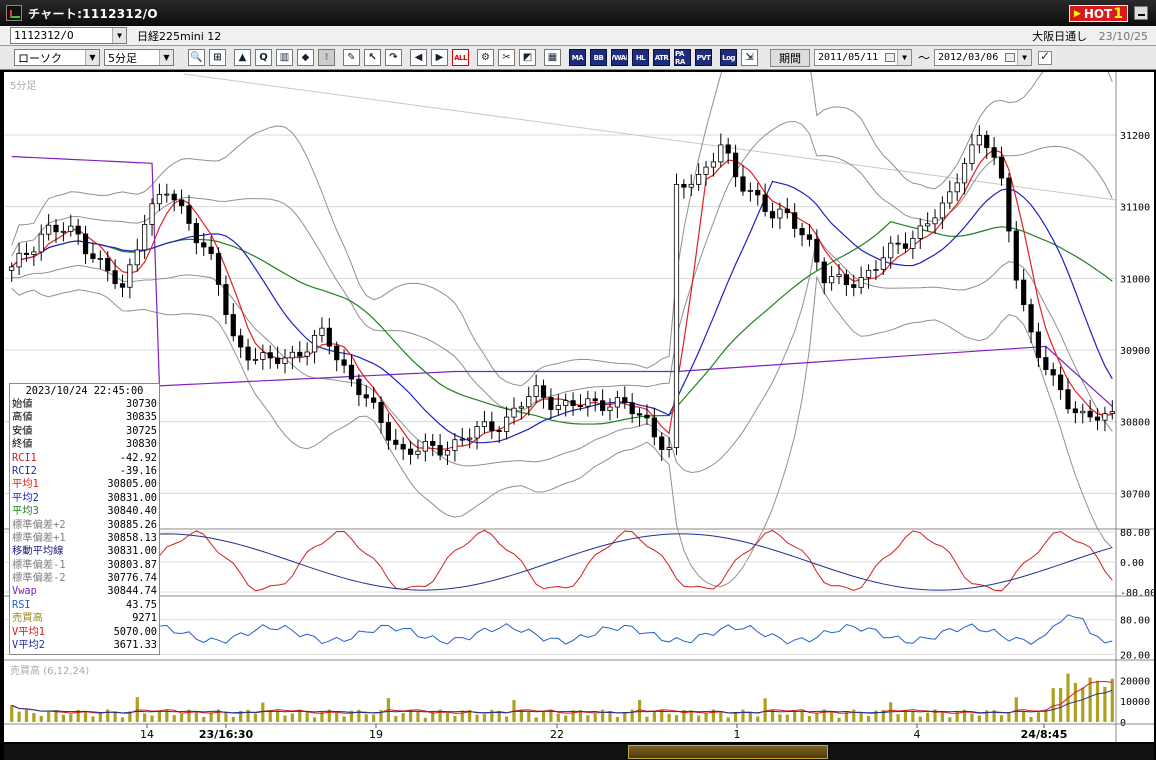  What do you see at coordinates (68, 35) in the screenshot?
I see `symbol-select: 1112312/O ▼` at bounding box center [68, 35].